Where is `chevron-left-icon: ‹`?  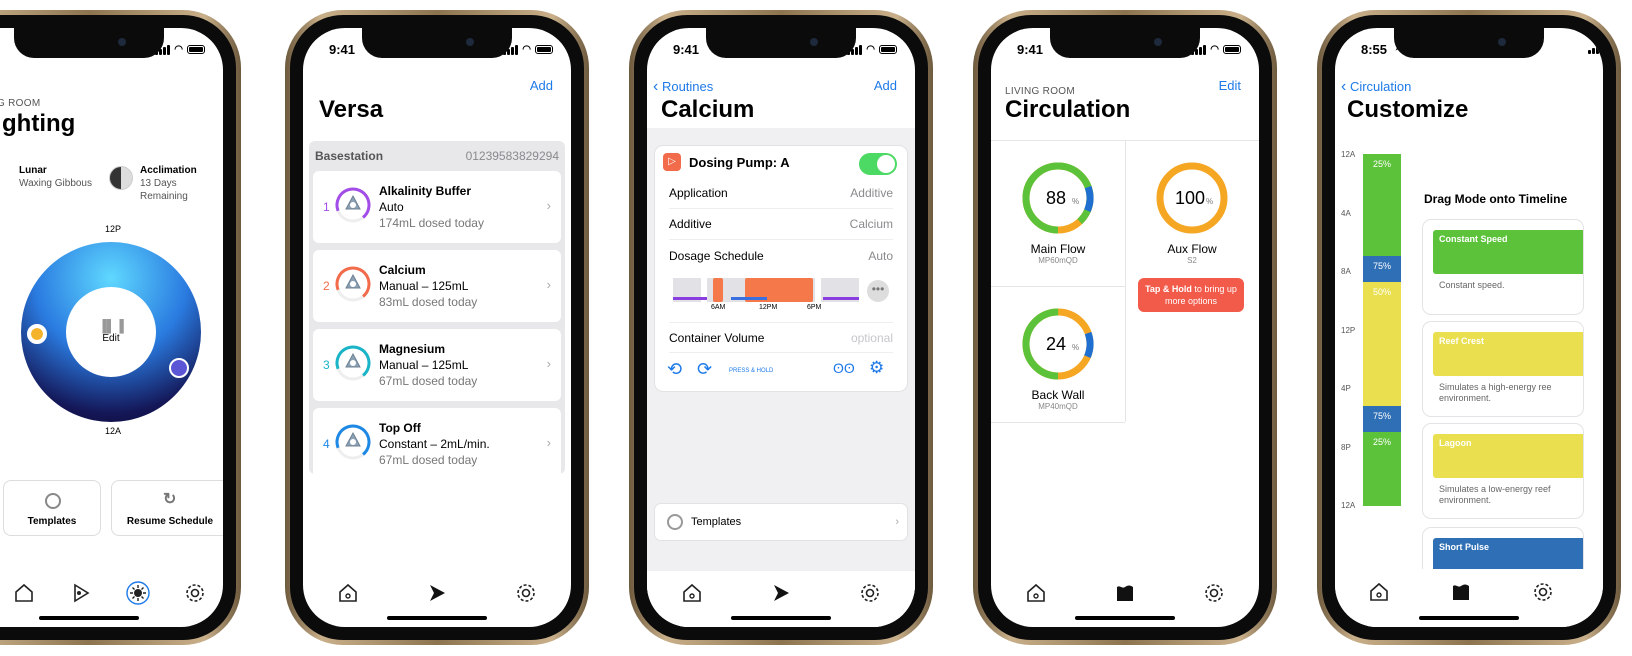 chevron-left-icon: ‹ is located at coordinates (1344, 86).